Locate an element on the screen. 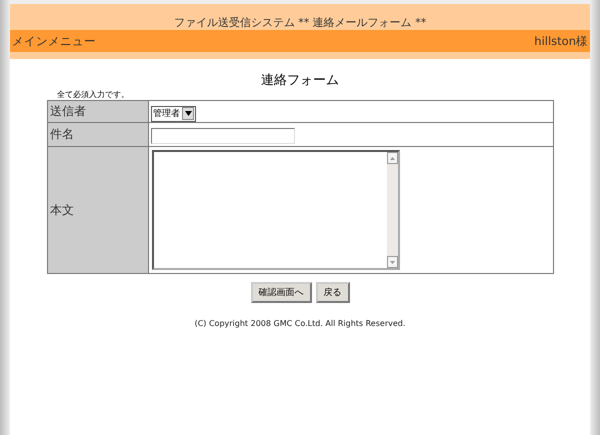 The image size is (600, 435). main-menu-link: メインメニュー is located at coordinates (54, 41).